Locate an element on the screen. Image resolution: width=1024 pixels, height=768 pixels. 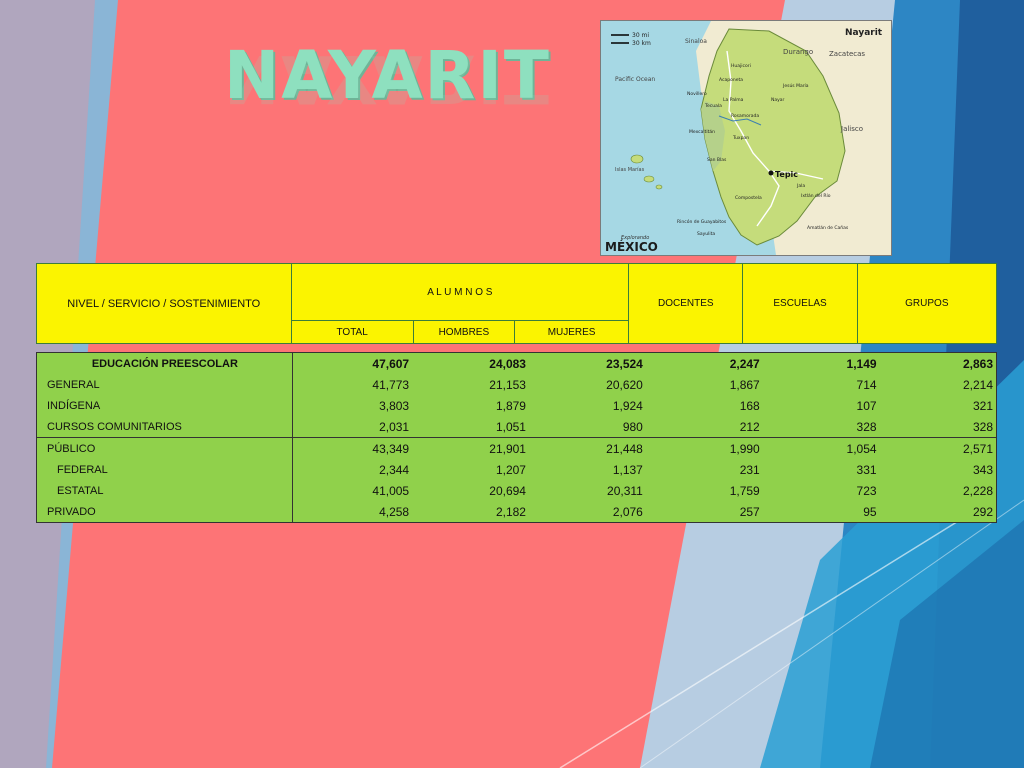
table-row: FEDERAL 2,344 1,207 1,137 231 331 343 is located at coordinates (516, 469).